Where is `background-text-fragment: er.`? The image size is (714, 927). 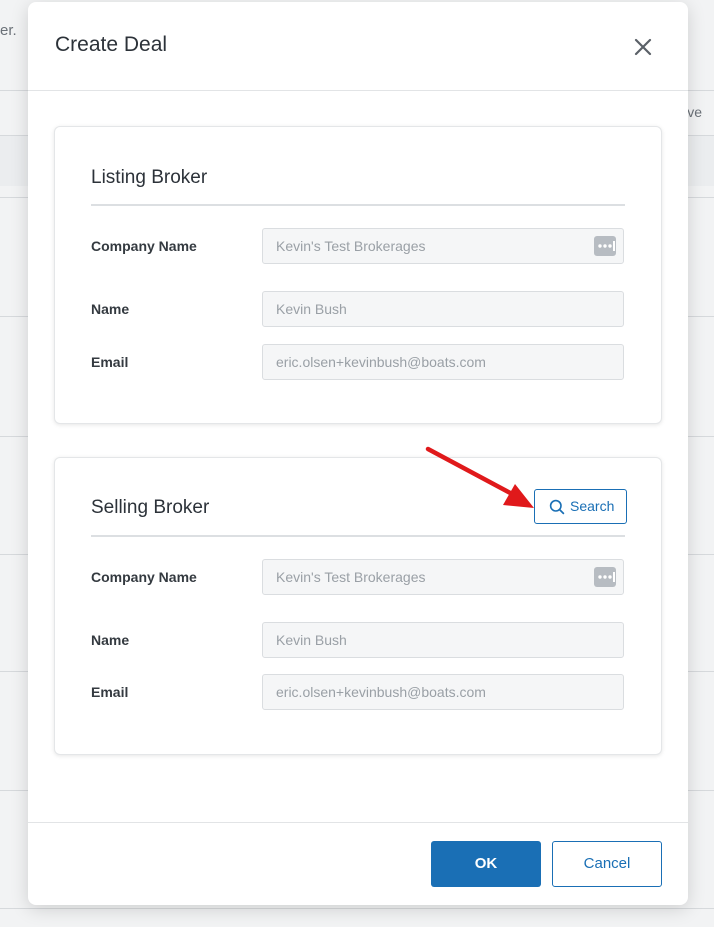 background-text-fragment: er. is located at coordinates (8, 30).